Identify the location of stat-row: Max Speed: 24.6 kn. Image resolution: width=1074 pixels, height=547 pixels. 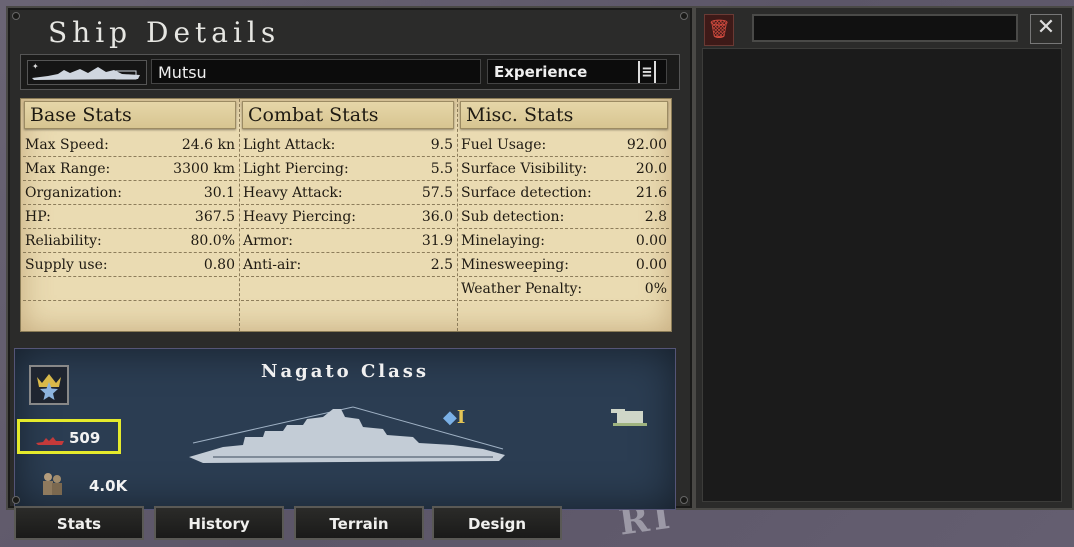
(130, 145).